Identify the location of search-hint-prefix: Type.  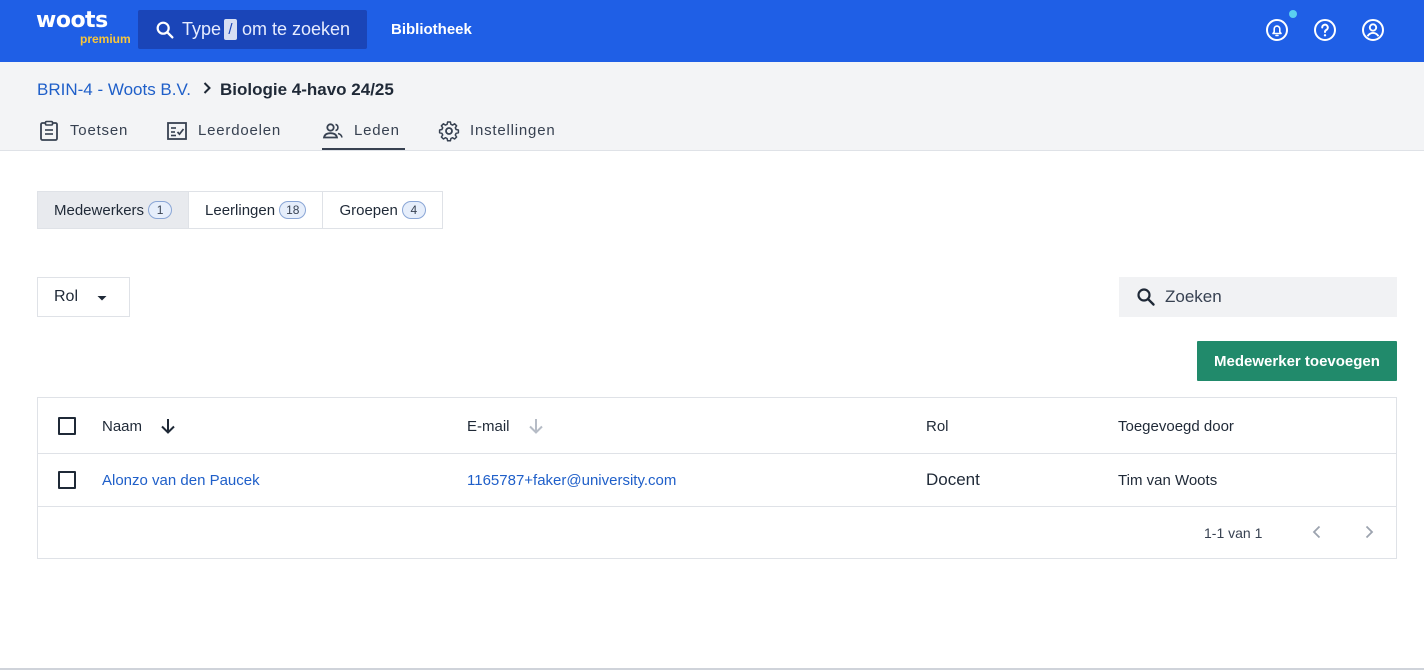
(202, 29).